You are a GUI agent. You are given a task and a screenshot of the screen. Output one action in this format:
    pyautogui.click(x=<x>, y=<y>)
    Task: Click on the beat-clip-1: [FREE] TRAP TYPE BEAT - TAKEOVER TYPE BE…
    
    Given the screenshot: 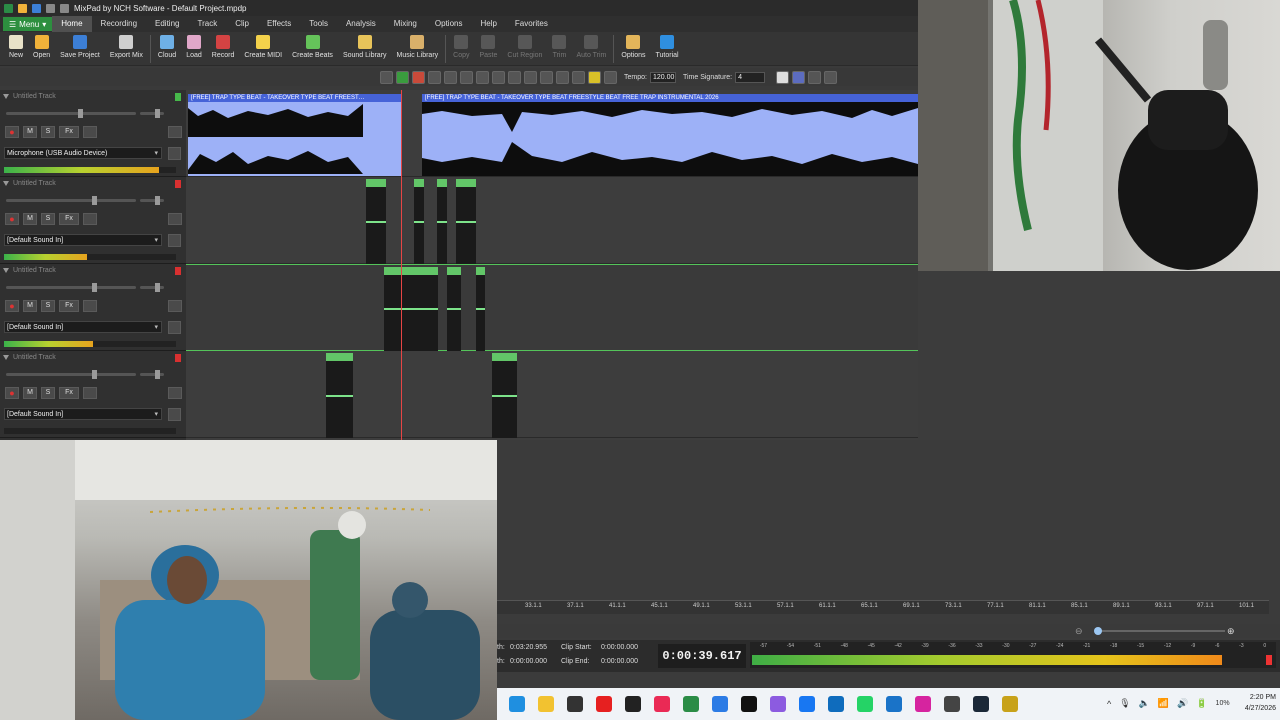 What is the action you would take?
    pyautogui.click(x=294, y=135)
    